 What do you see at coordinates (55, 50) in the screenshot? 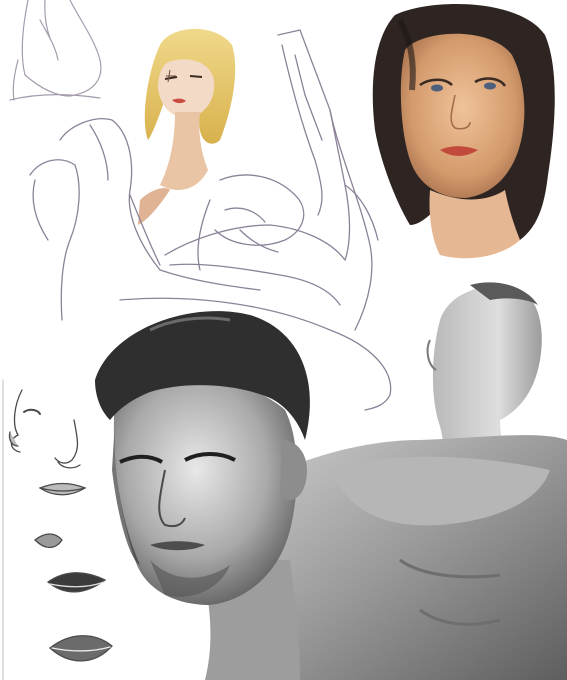
I see `torso-sketch-top-left` at bounding box center [55, 50].